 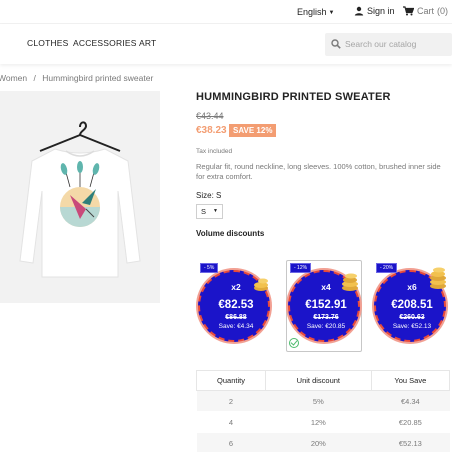 I want to click on table-cell: 5%, so click(x=318, y=401).